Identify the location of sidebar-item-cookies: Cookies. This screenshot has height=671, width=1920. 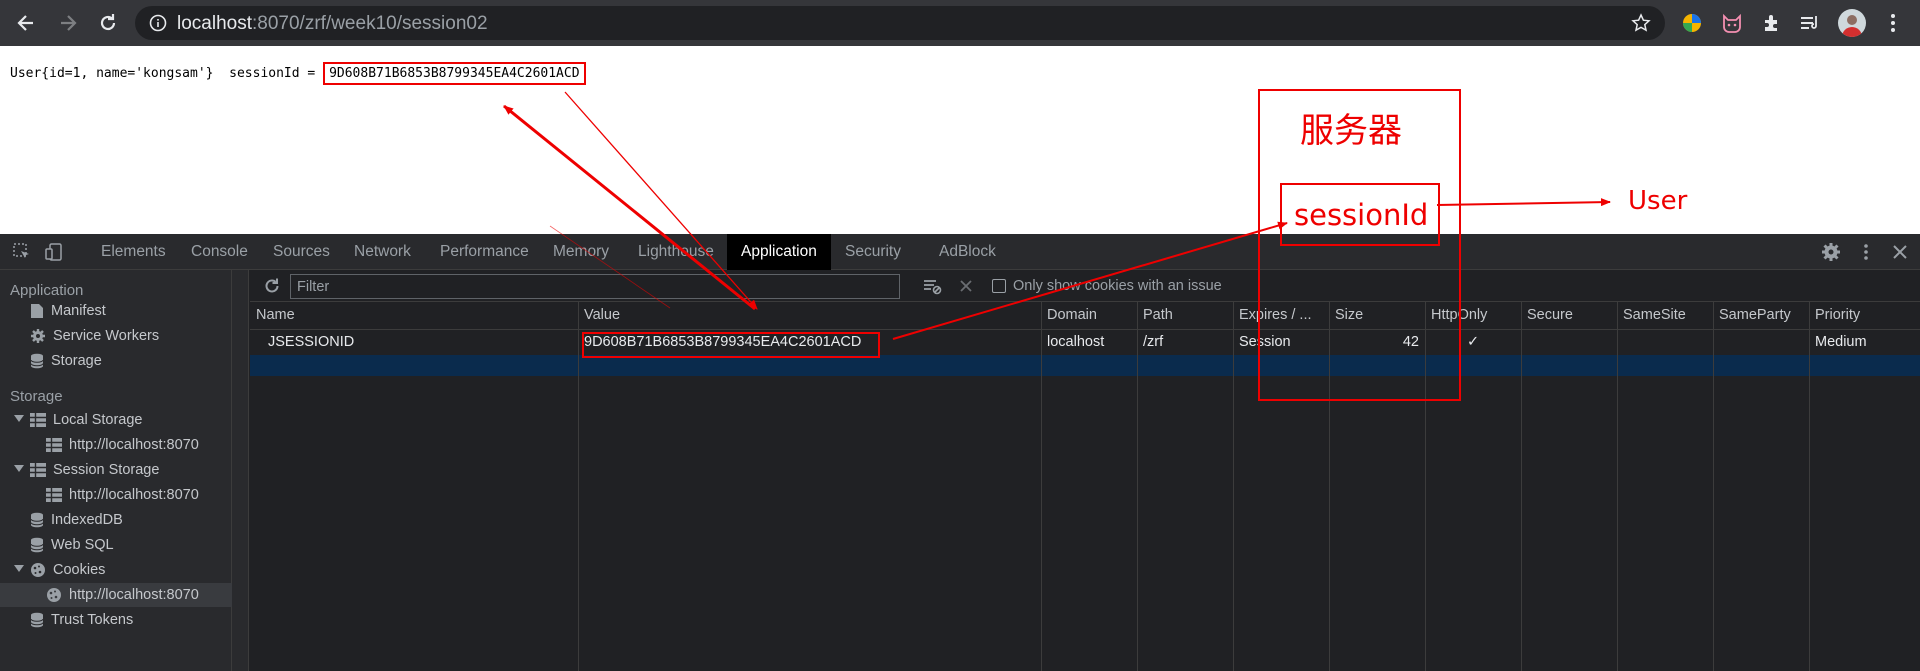
(67, 570).